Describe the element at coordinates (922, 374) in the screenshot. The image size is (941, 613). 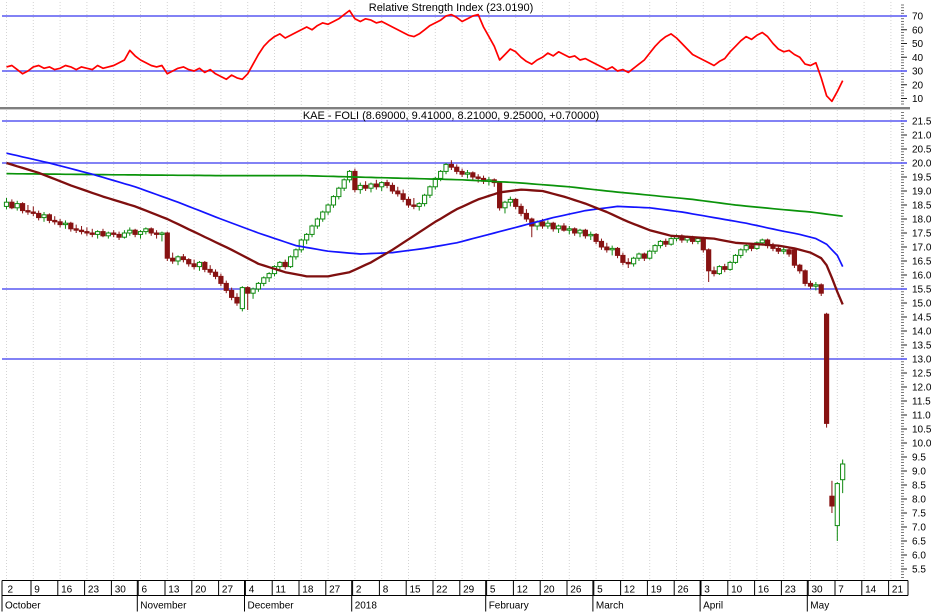
I see `svg-text: 12.5` at that location.